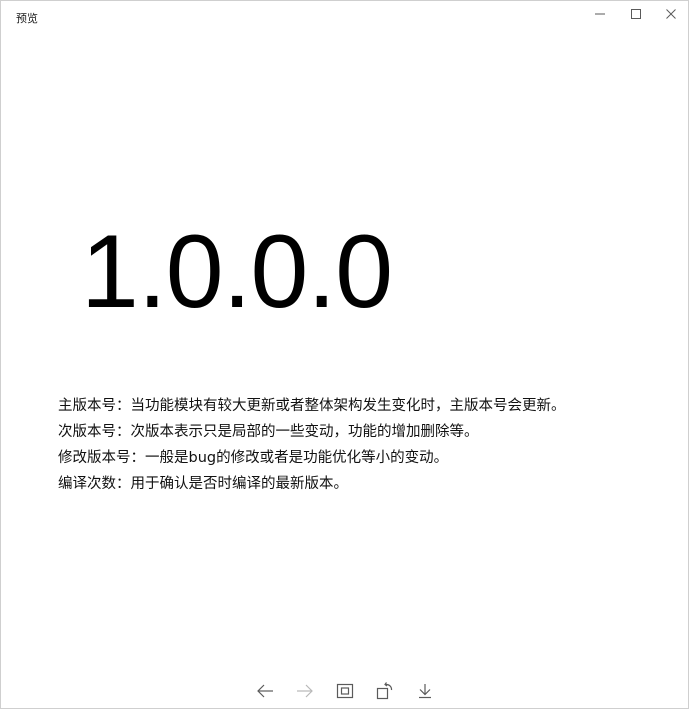 This screenshot has height=709, width=689. I want to click on version-number: 1.0.0.0, so click(237, 272).